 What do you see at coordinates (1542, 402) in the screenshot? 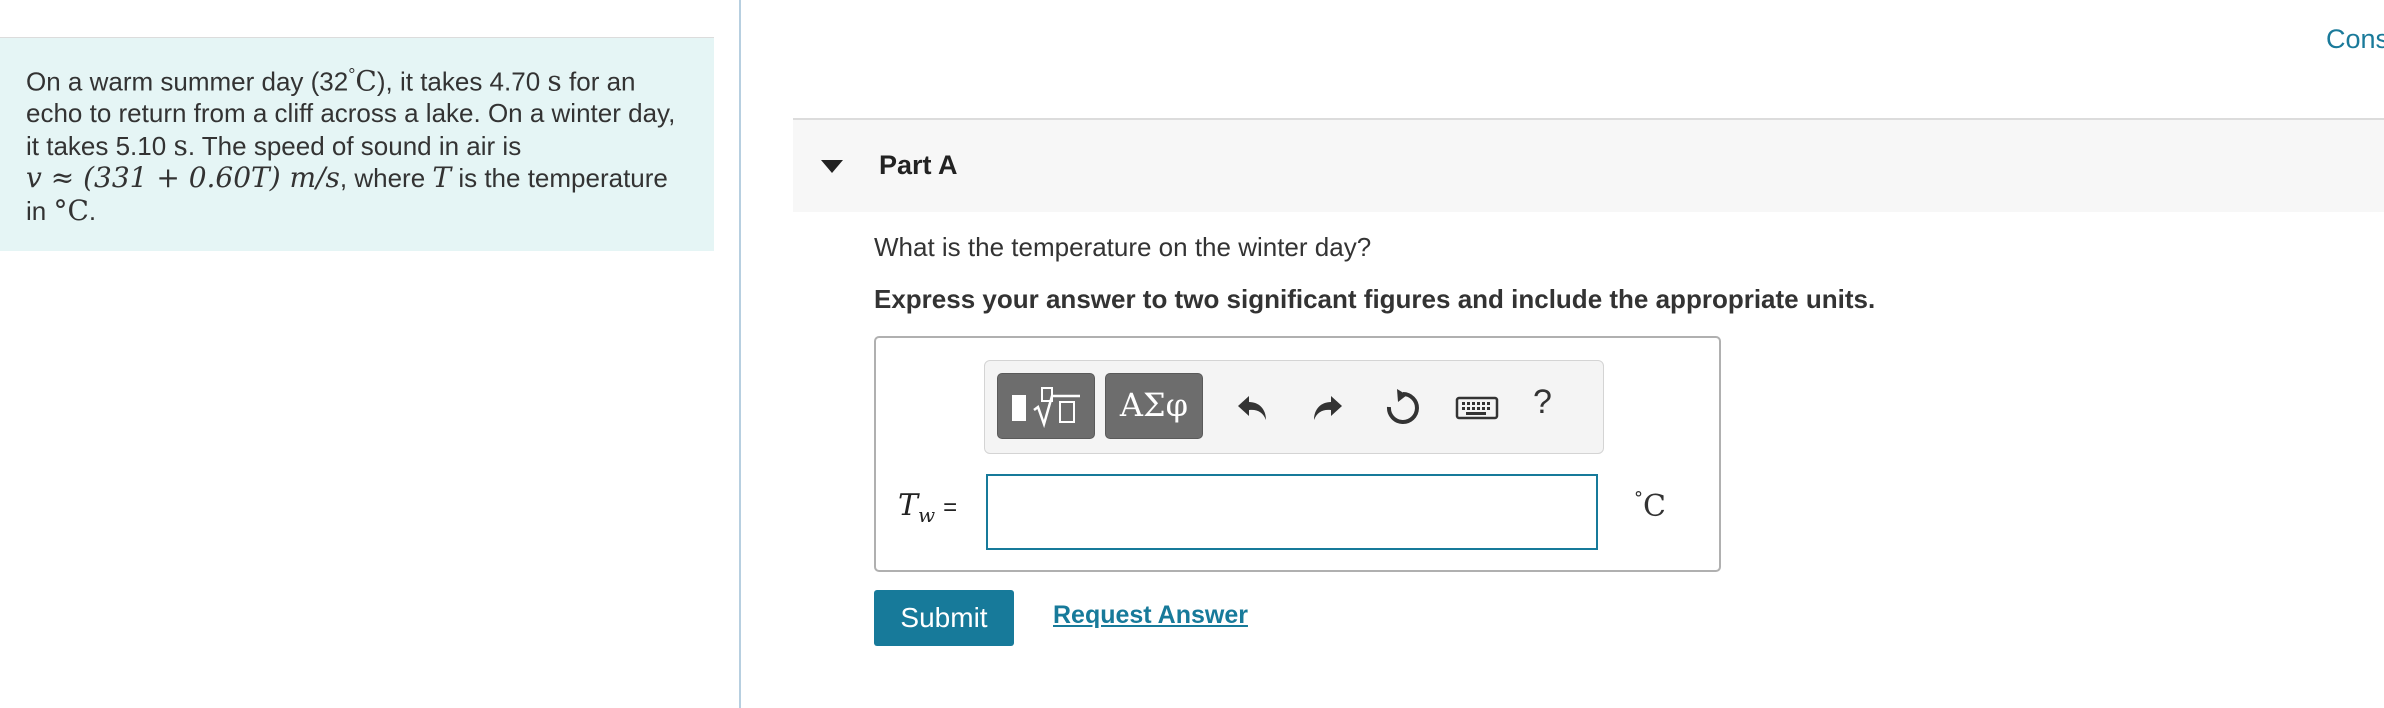
I see `help-button: ?` at bounding box center [1542, 402].